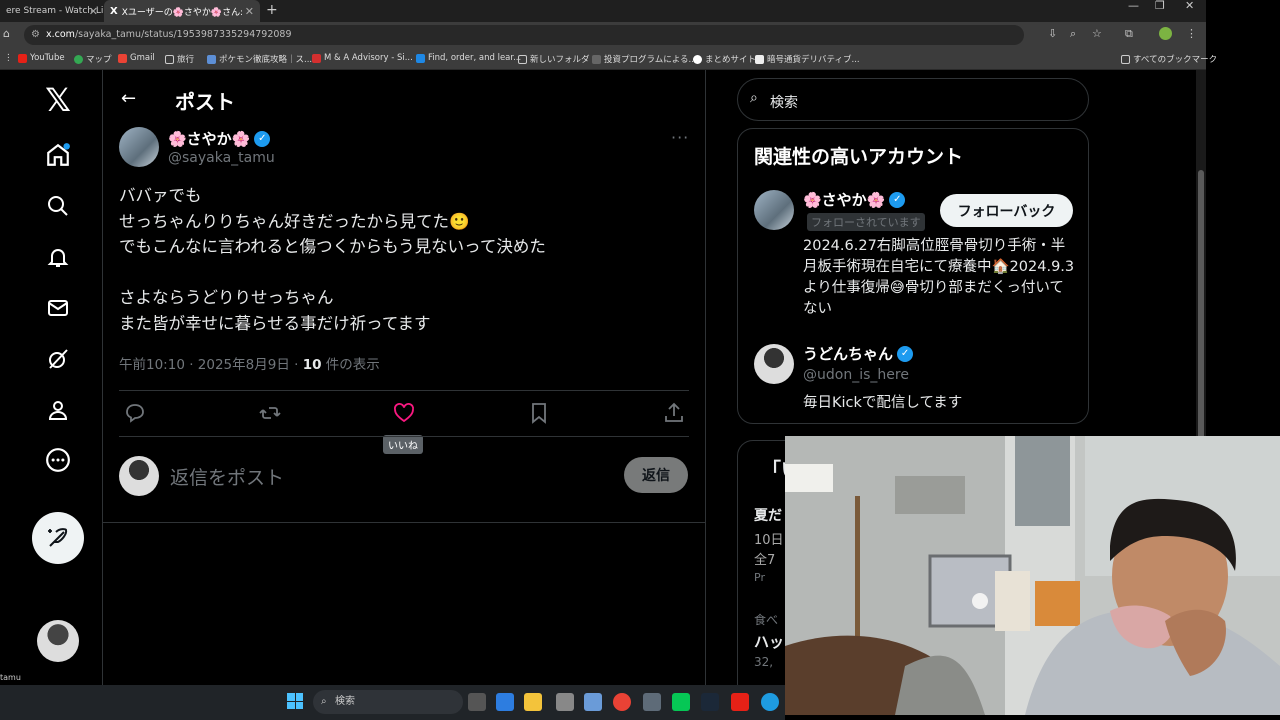  What do you see at coordinates (179, 59) in the screenshot?
I see `bookmark-travel: 旅行` at bounding box center [179, 59].